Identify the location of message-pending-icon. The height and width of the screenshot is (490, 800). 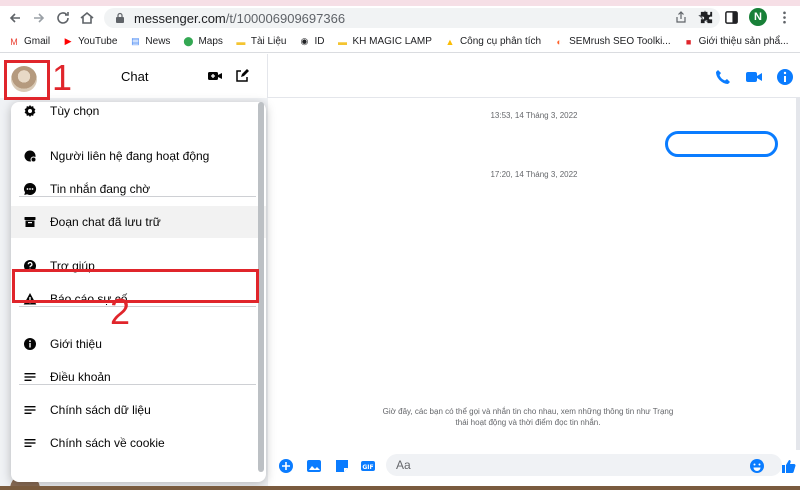
(30, 189).